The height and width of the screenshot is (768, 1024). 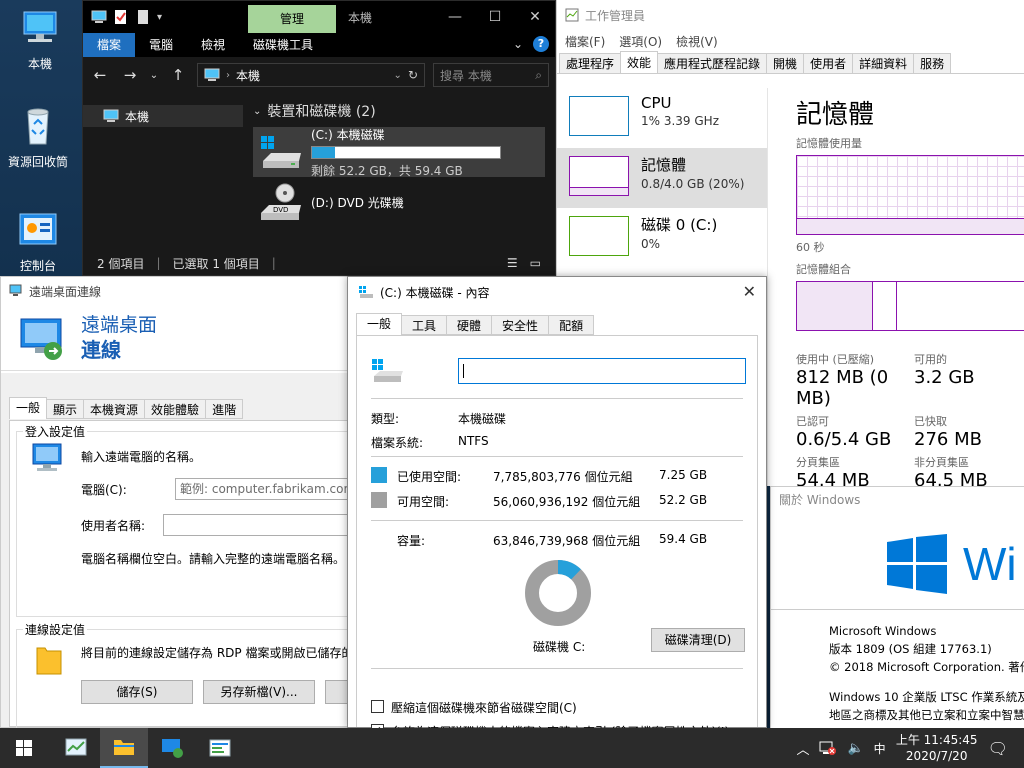 I want to click on menu-view: 檢視(V), so click(x=697, y=41).